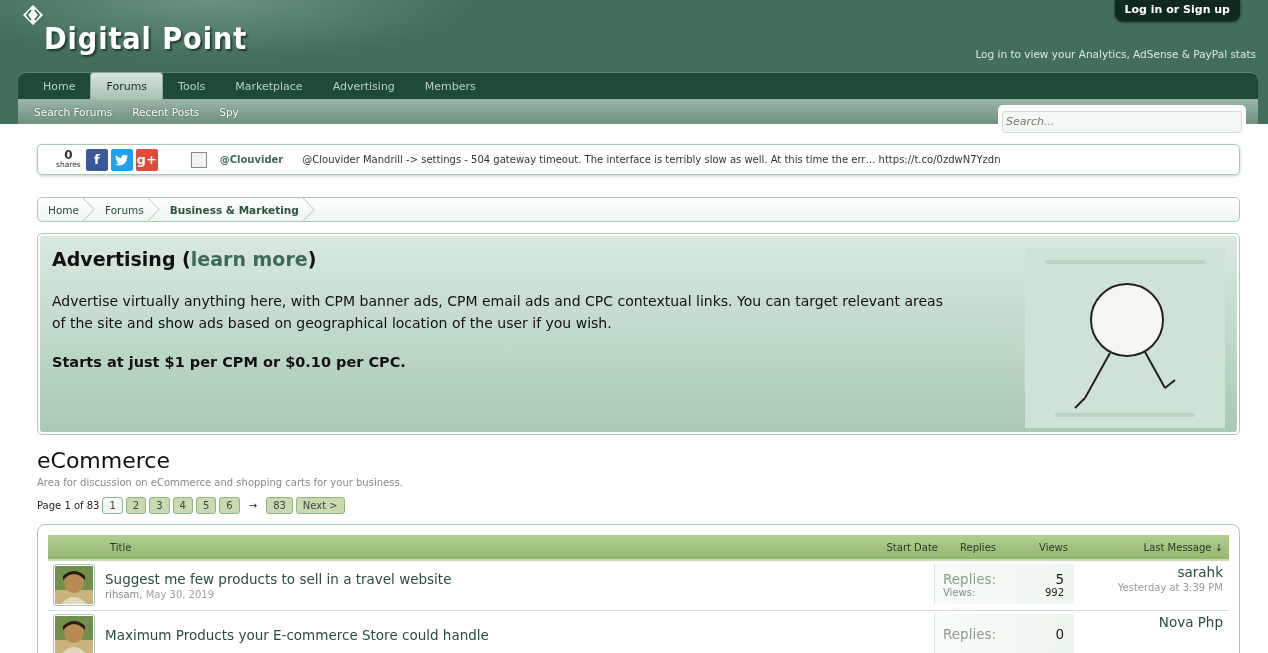  I want to click on share-count: 0, so click(68, 155).